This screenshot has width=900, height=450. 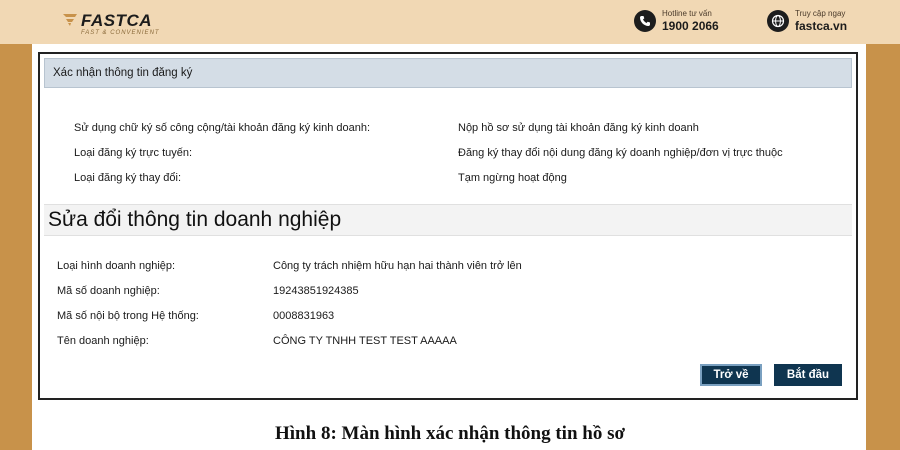 What do you see at coordinates (123, 73) in the screenshot?
I see `panel-title: Xác nhận thông tin đăng ký` at bounding box center [123, 73].